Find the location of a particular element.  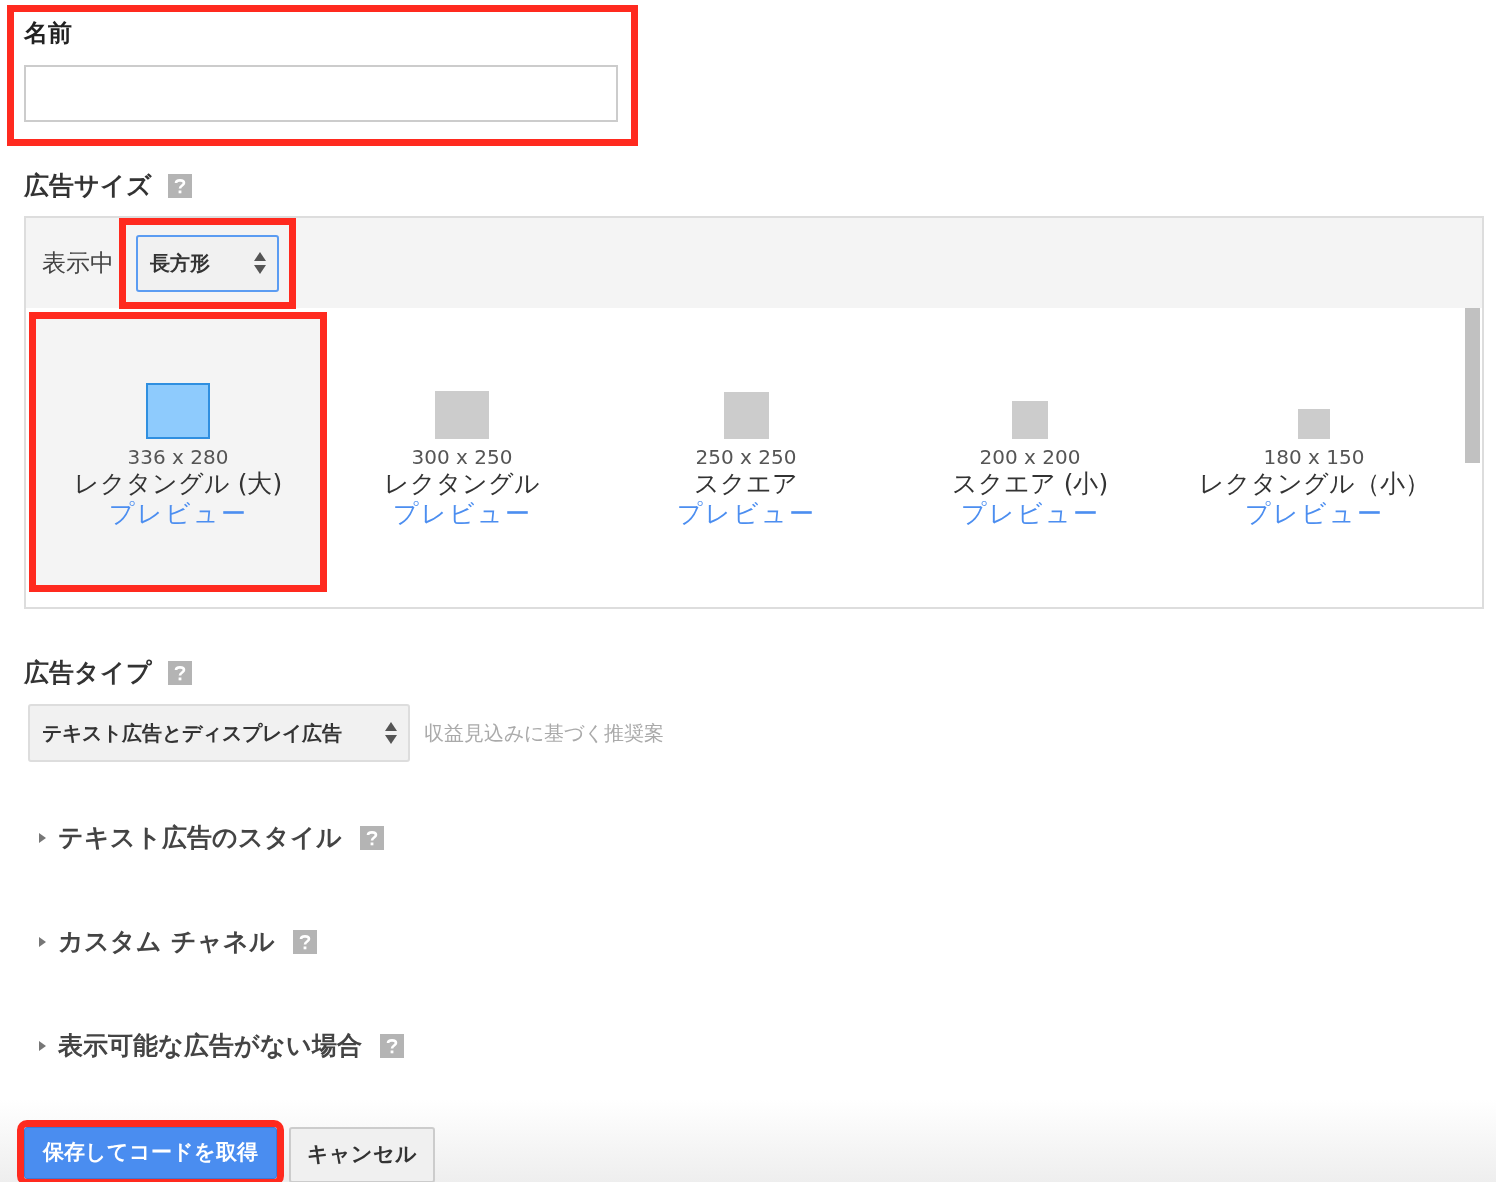

size-name: スクエア is located at coordinates (746, 484).